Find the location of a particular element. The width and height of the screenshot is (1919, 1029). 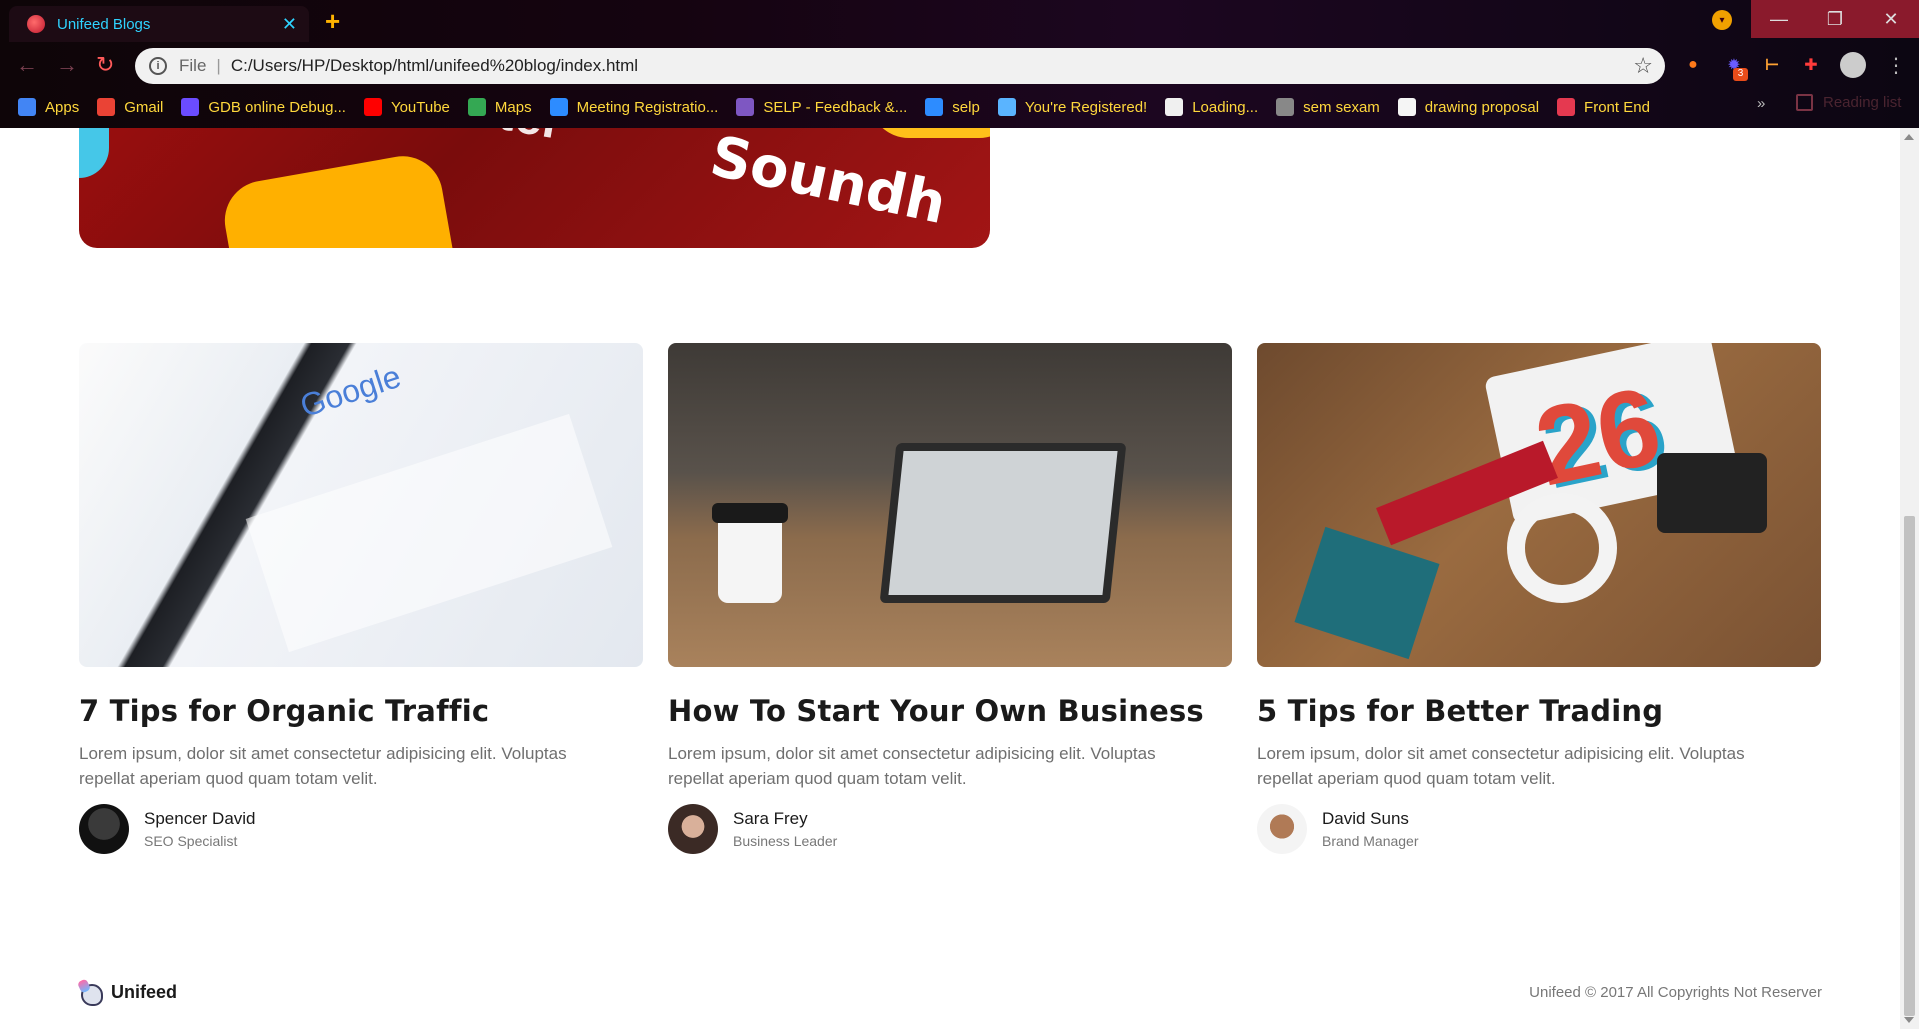

new-tab-button: + is located at coordinates (332, 21).